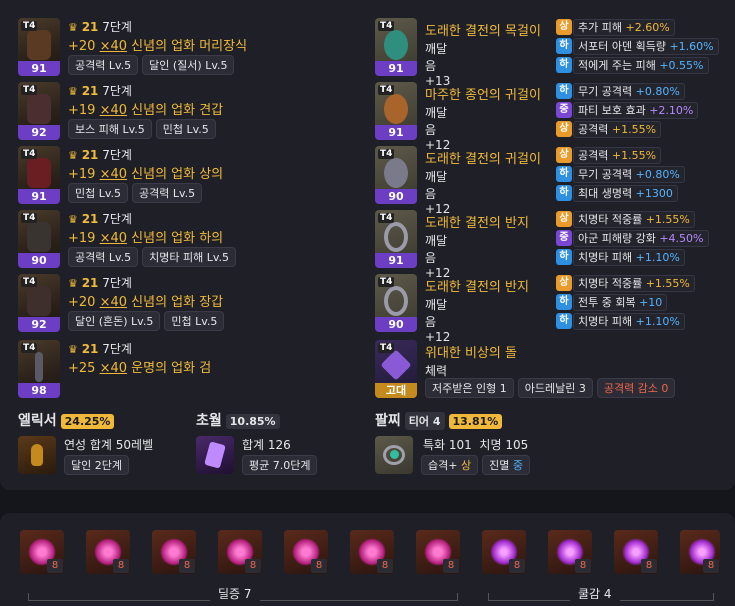  What do you see at coordinates (39, 175) in the screenshot?
I see `chest-armor-icon: T4 91` at bounding box center [39, 175].